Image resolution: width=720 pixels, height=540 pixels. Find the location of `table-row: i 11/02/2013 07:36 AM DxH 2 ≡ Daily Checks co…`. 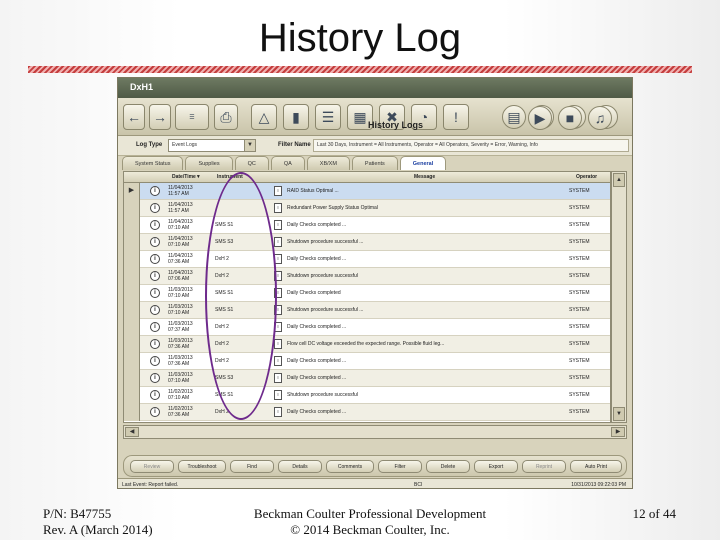

table-row: i 11/02/2013 07:36 AM DxH 2 ≡ Daily Checks co… is located at coordinates (367, 412).